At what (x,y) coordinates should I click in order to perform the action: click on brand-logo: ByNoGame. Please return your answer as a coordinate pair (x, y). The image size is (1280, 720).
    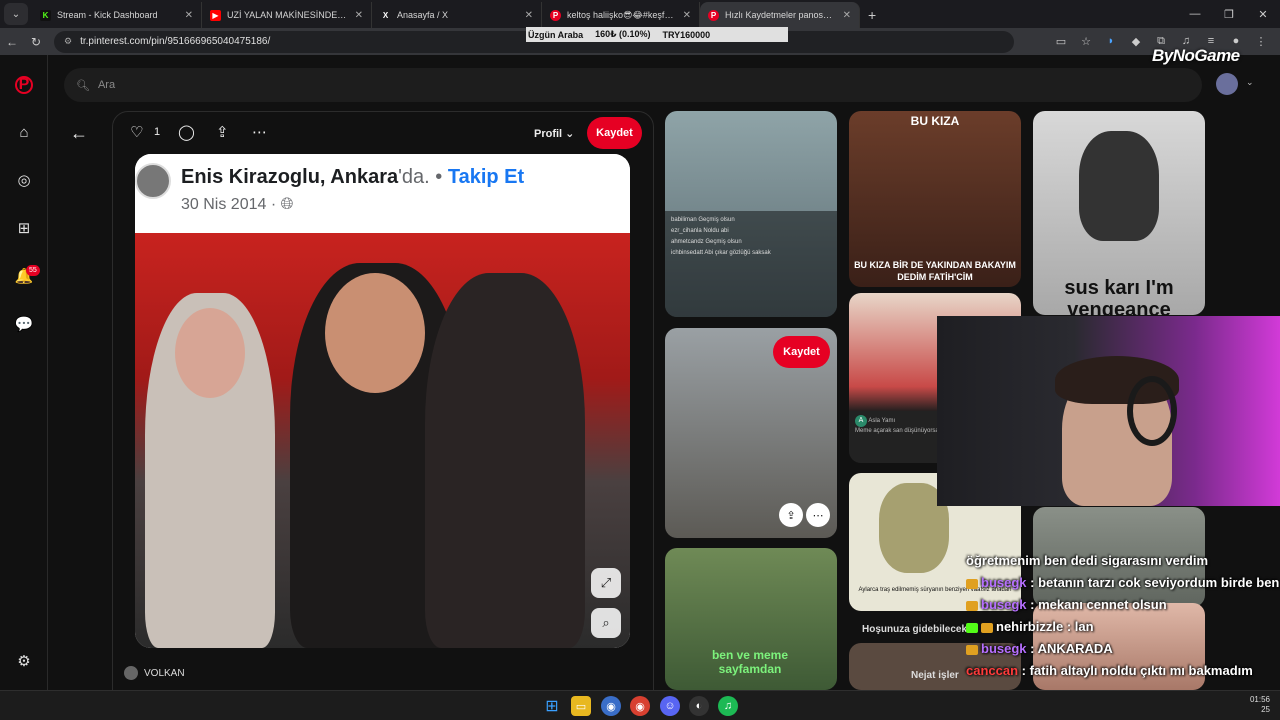
    Looking at the image, I should click on (1196, 56).